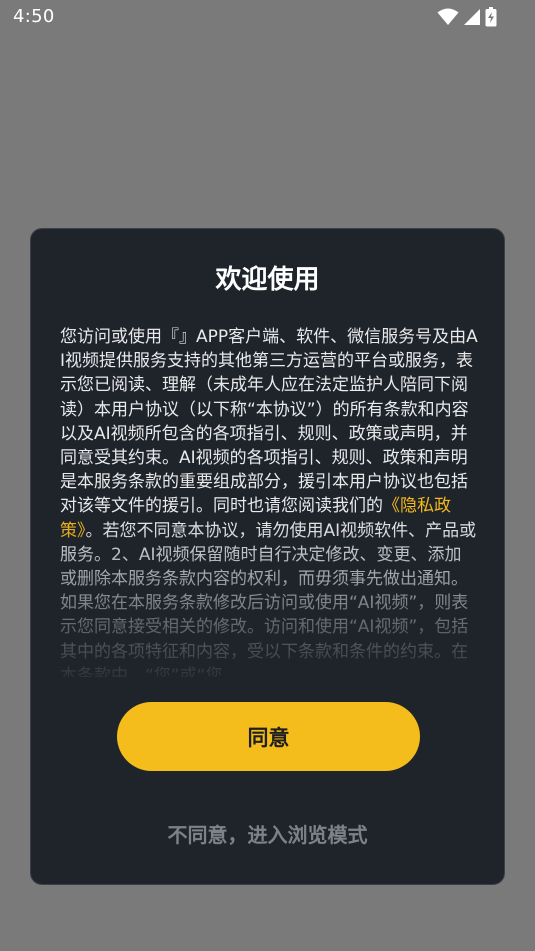 The image size is (535, 951). What do you see at coordinates (448, 16) in the screenshot?
I see `wifi-icon` at bounding box center [448, 16].